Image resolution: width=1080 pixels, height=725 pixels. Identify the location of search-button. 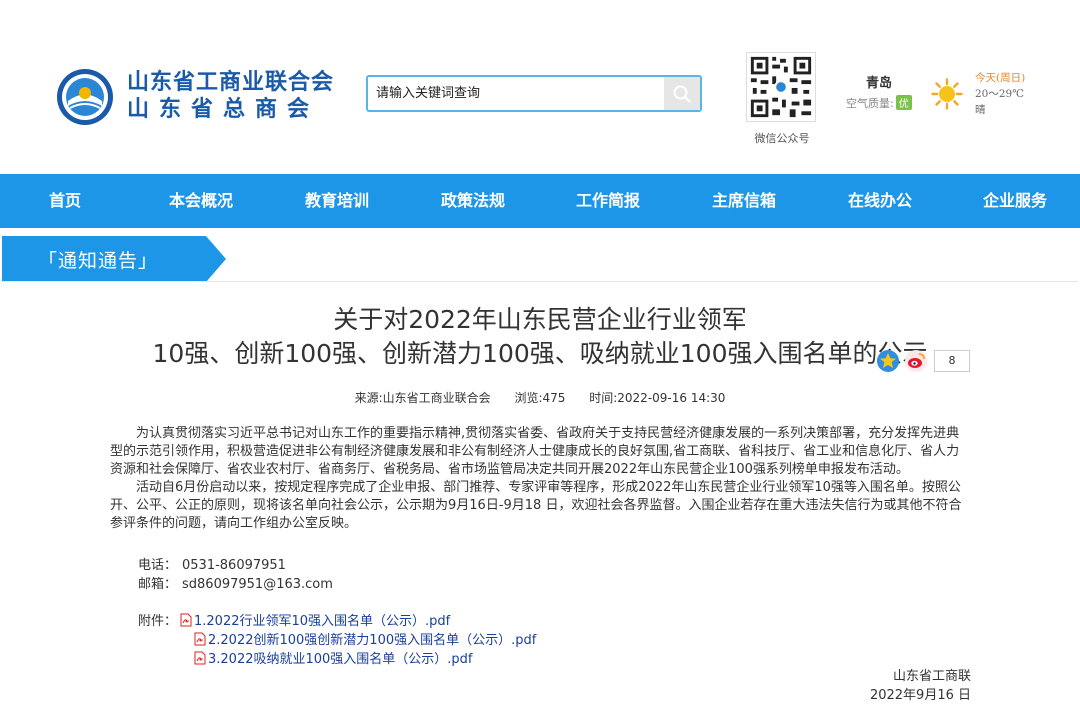
(682, 93).